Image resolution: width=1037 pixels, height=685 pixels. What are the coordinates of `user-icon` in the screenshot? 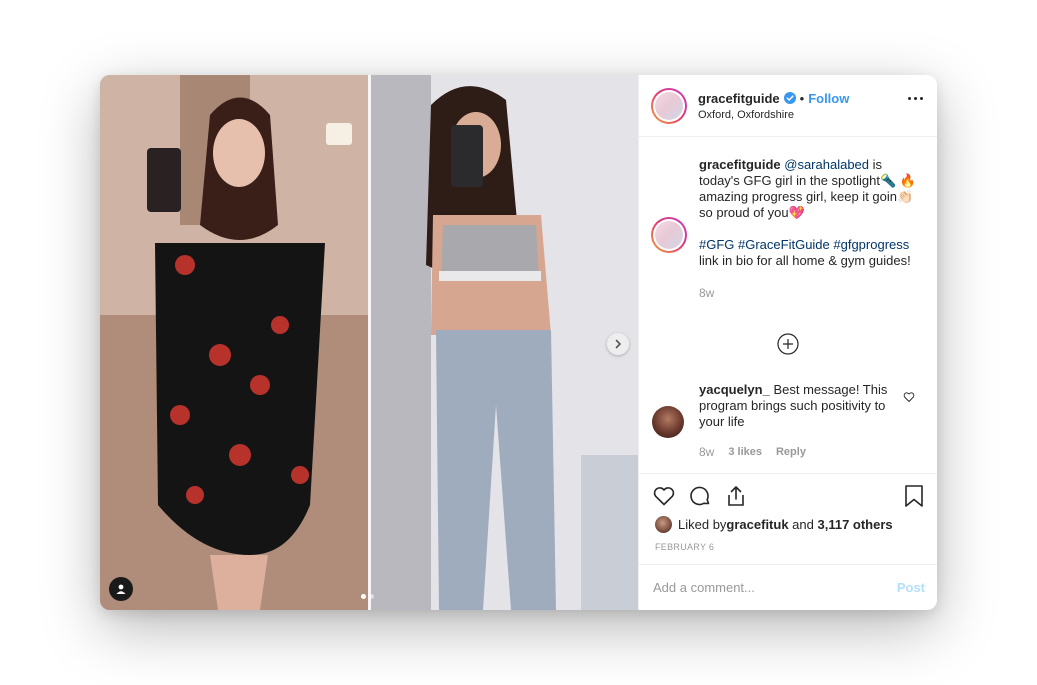 It's located at (121, 589).